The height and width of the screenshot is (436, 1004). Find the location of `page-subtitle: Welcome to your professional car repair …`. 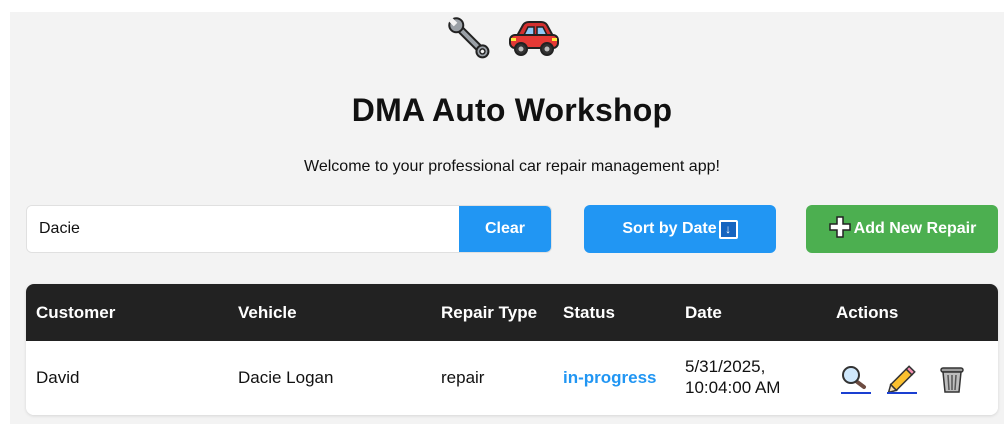

page-subtitle: Welcome to your professional car repair … is located at coordinates (512, 166).